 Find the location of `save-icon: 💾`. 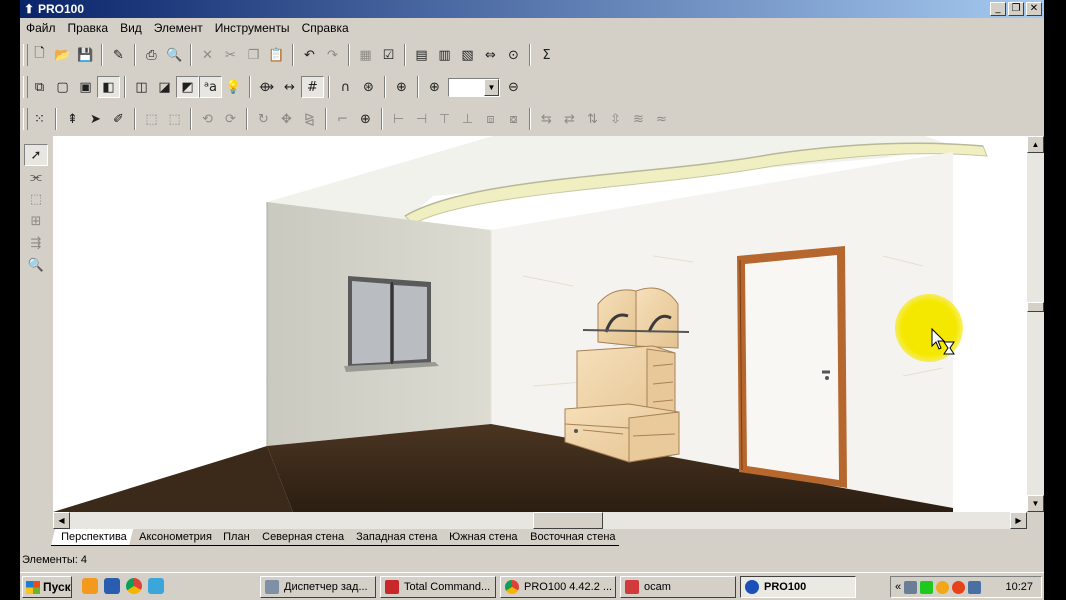

save-icon: 💾 is located at coordinates (85, 55).